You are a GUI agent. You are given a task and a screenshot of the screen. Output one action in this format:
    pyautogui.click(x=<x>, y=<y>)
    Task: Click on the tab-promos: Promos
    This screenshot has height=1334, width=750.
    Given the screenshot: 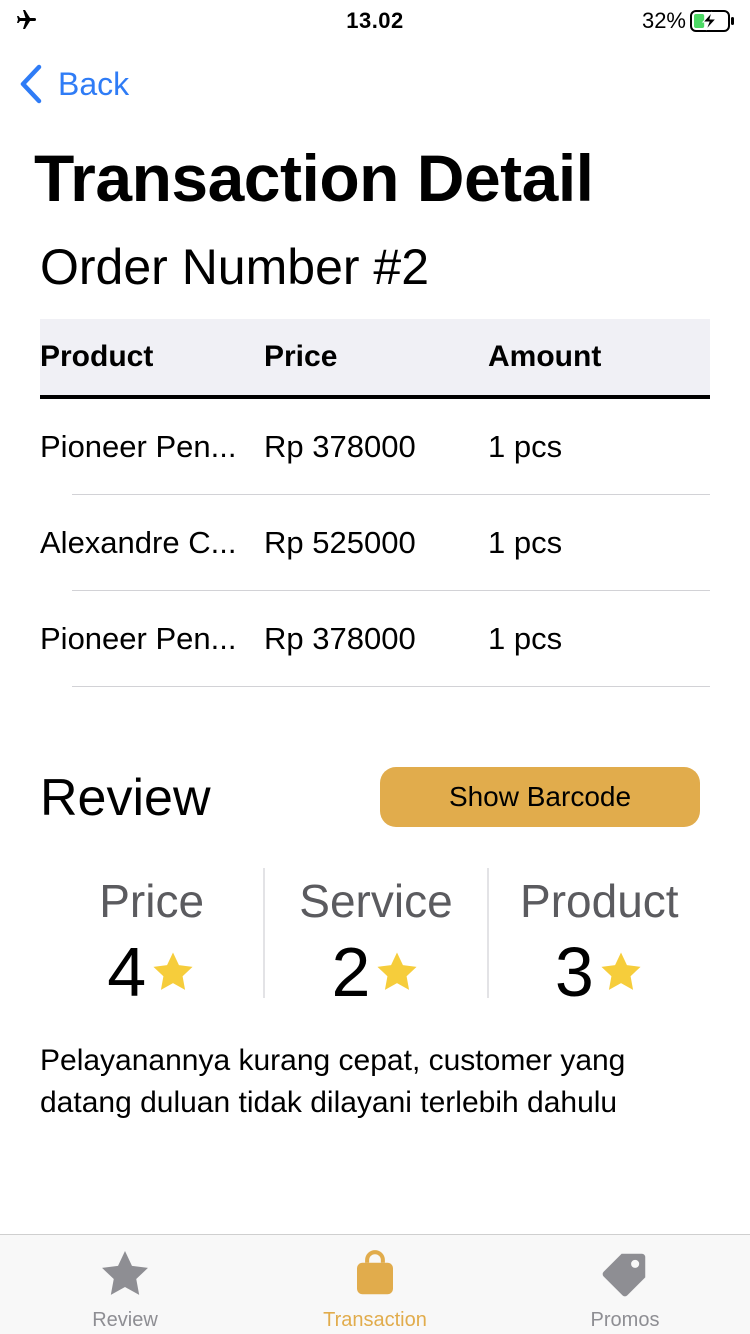 What is the action you would take?
    pyautogui.click(x=625, y=1284)
    